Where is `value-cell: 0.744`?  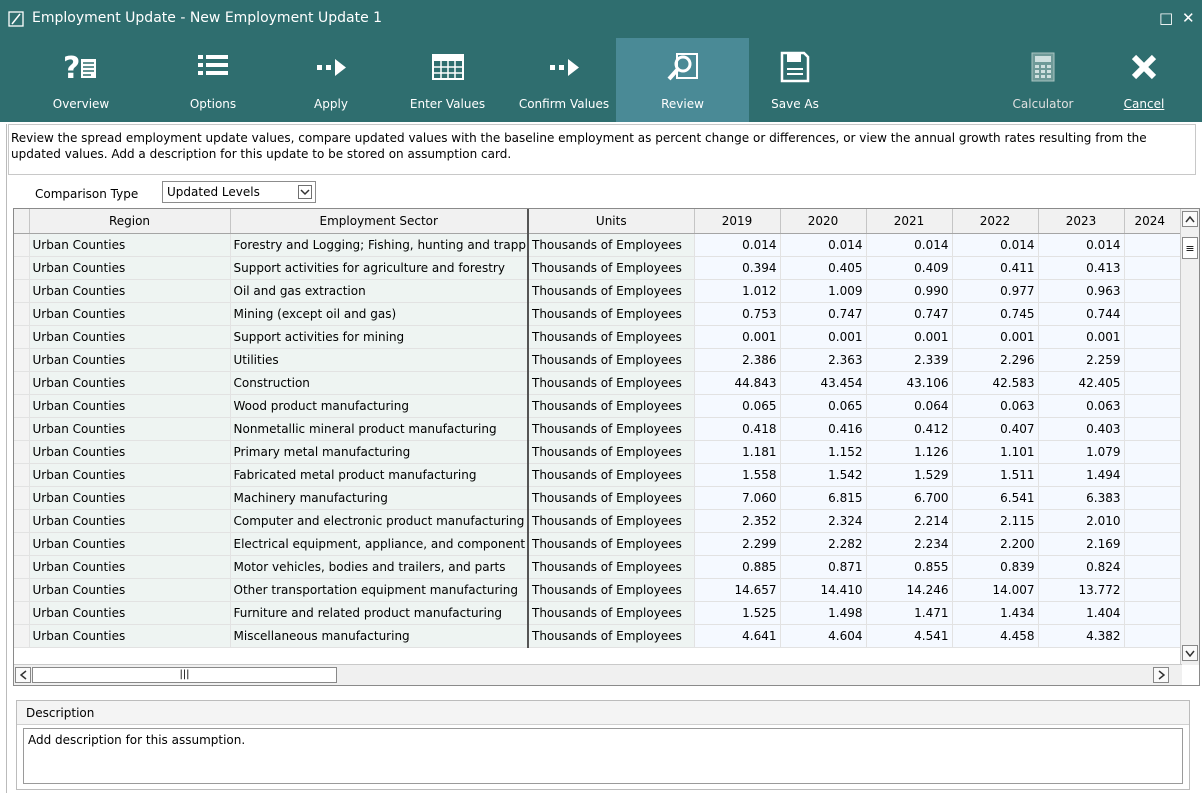
value-cell: 0.744 is located at coordinates (1081, 314).